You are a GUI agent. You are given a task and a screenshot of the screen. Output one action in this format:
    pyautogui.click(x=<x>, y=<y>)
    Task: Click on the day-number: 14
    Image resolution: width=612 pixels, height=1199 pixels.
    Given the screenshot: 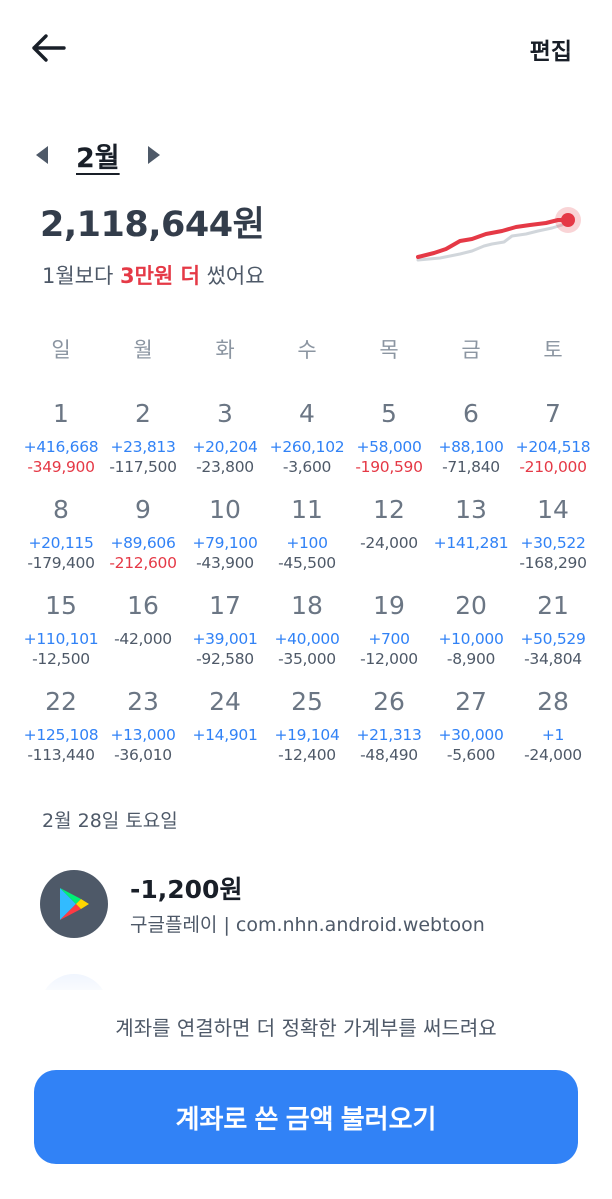 What is the action you would take?
    pyautogui.click(x=553, y=509)
    